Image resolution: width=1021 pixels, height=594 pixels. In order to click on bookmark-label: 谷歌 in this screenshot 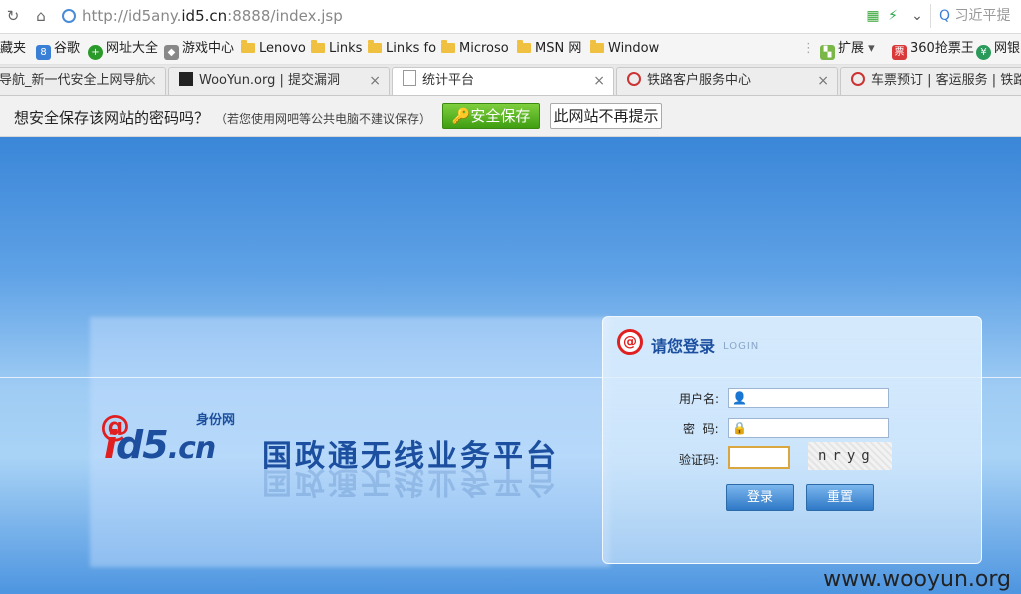, I will do `click(67, 48)`.